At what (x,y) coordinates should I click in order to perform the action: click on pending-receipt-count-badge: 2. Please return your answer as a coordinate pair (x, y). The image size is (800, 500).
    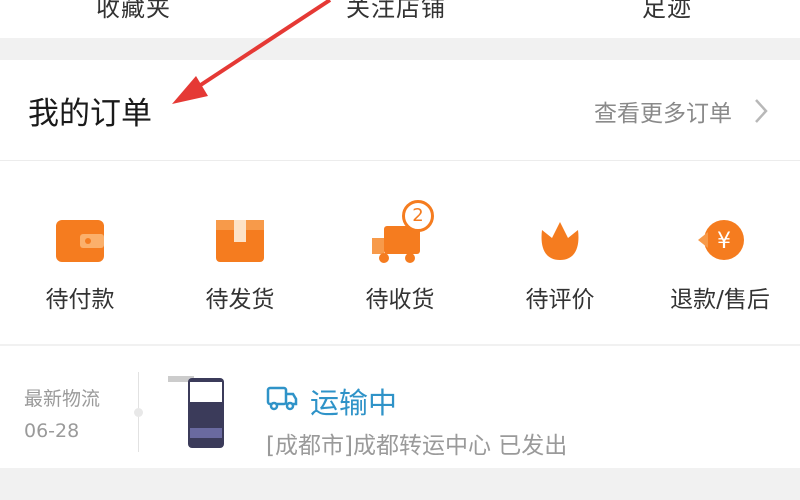
    Looking at the image, I should click on (418, 216).